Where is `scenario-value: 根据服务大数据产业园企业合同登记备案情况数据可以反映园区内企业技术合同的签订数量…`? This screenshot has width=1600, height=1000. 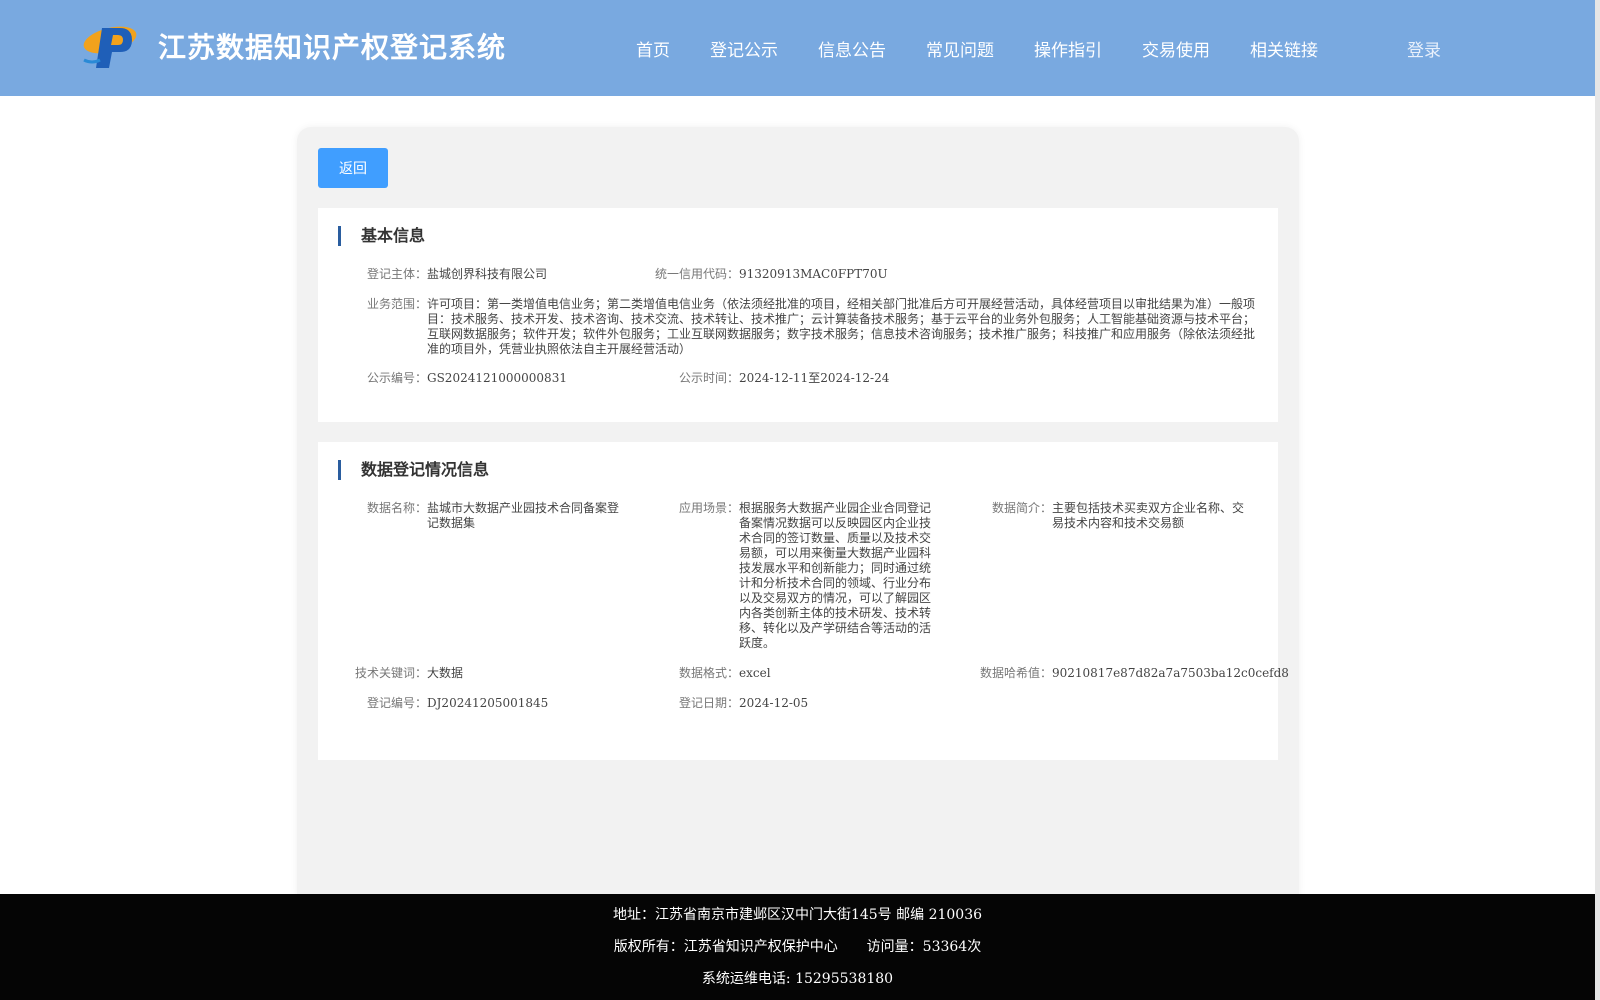
scenario-value: 根据服务大数据产业园企业合同登记备案情况数据可以反映园区内企业技术合同的签订数量… is located at coordinates (835, 575).